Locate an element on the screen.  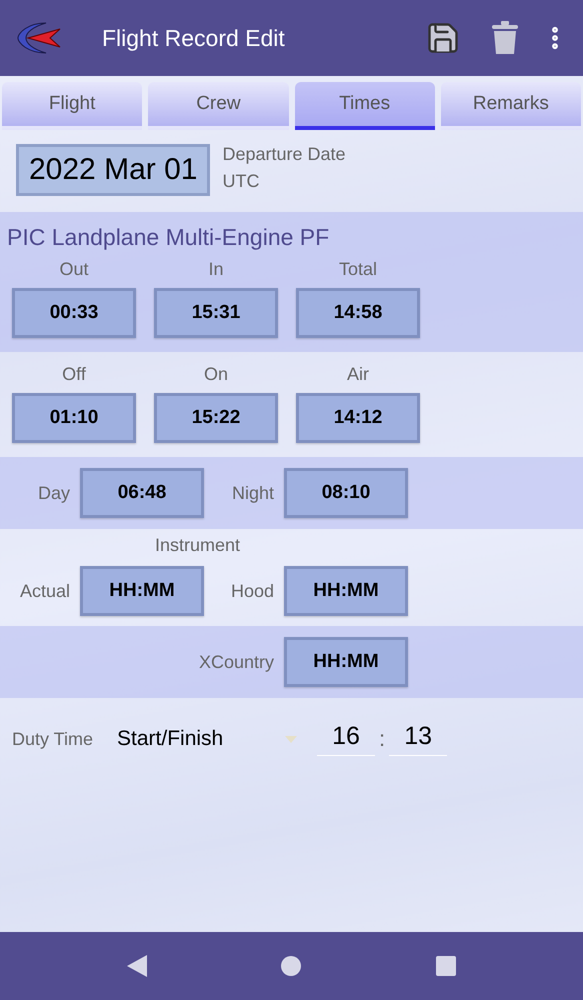
field-label: Off is located at coordinates (74, 374).